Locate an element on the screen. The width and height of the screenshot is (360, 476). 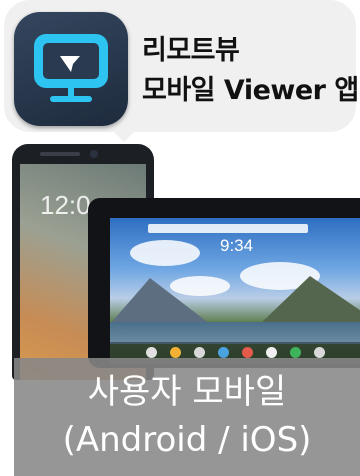
remote-monitor-icon is located at coordinates (71, 69).